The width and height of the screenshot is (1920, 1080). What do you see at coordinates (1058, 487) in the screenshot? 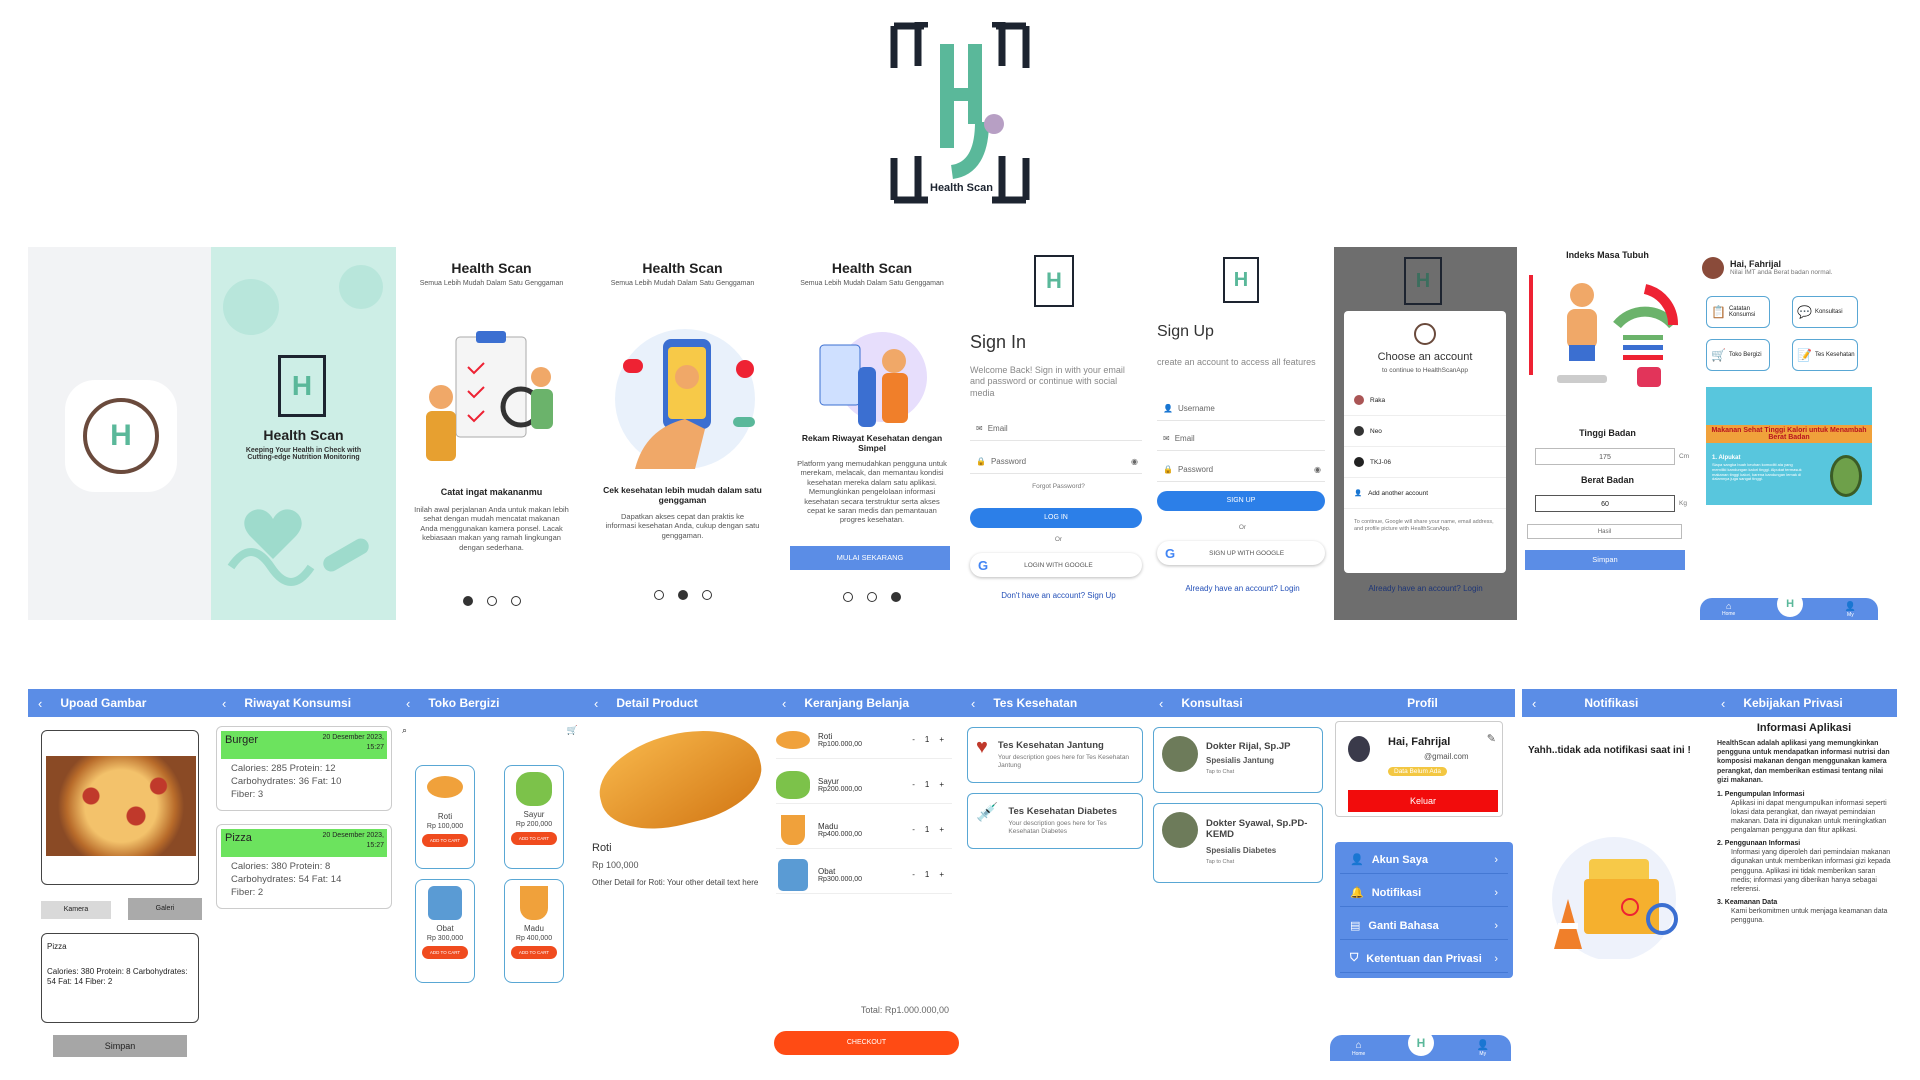
I see `forgot-password-link: Forgot Password?` at bounding box center [1058, 487].